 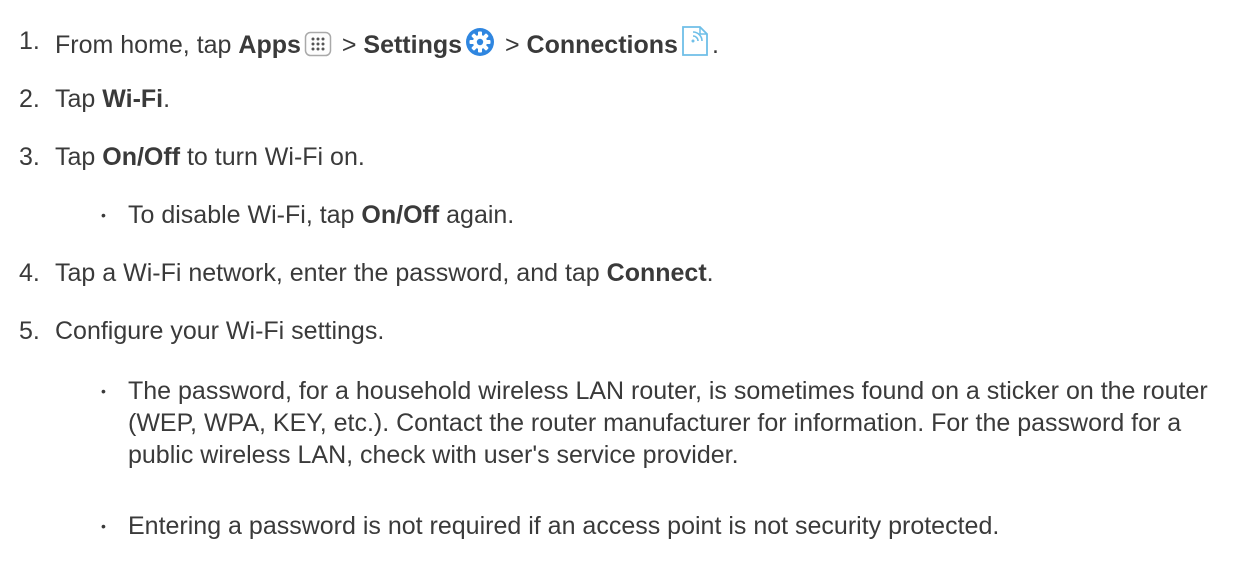 What do you see at coordinates (29, 99) in the screenshot?
I see `step-number: 2.` at bounding box center [29, 99].